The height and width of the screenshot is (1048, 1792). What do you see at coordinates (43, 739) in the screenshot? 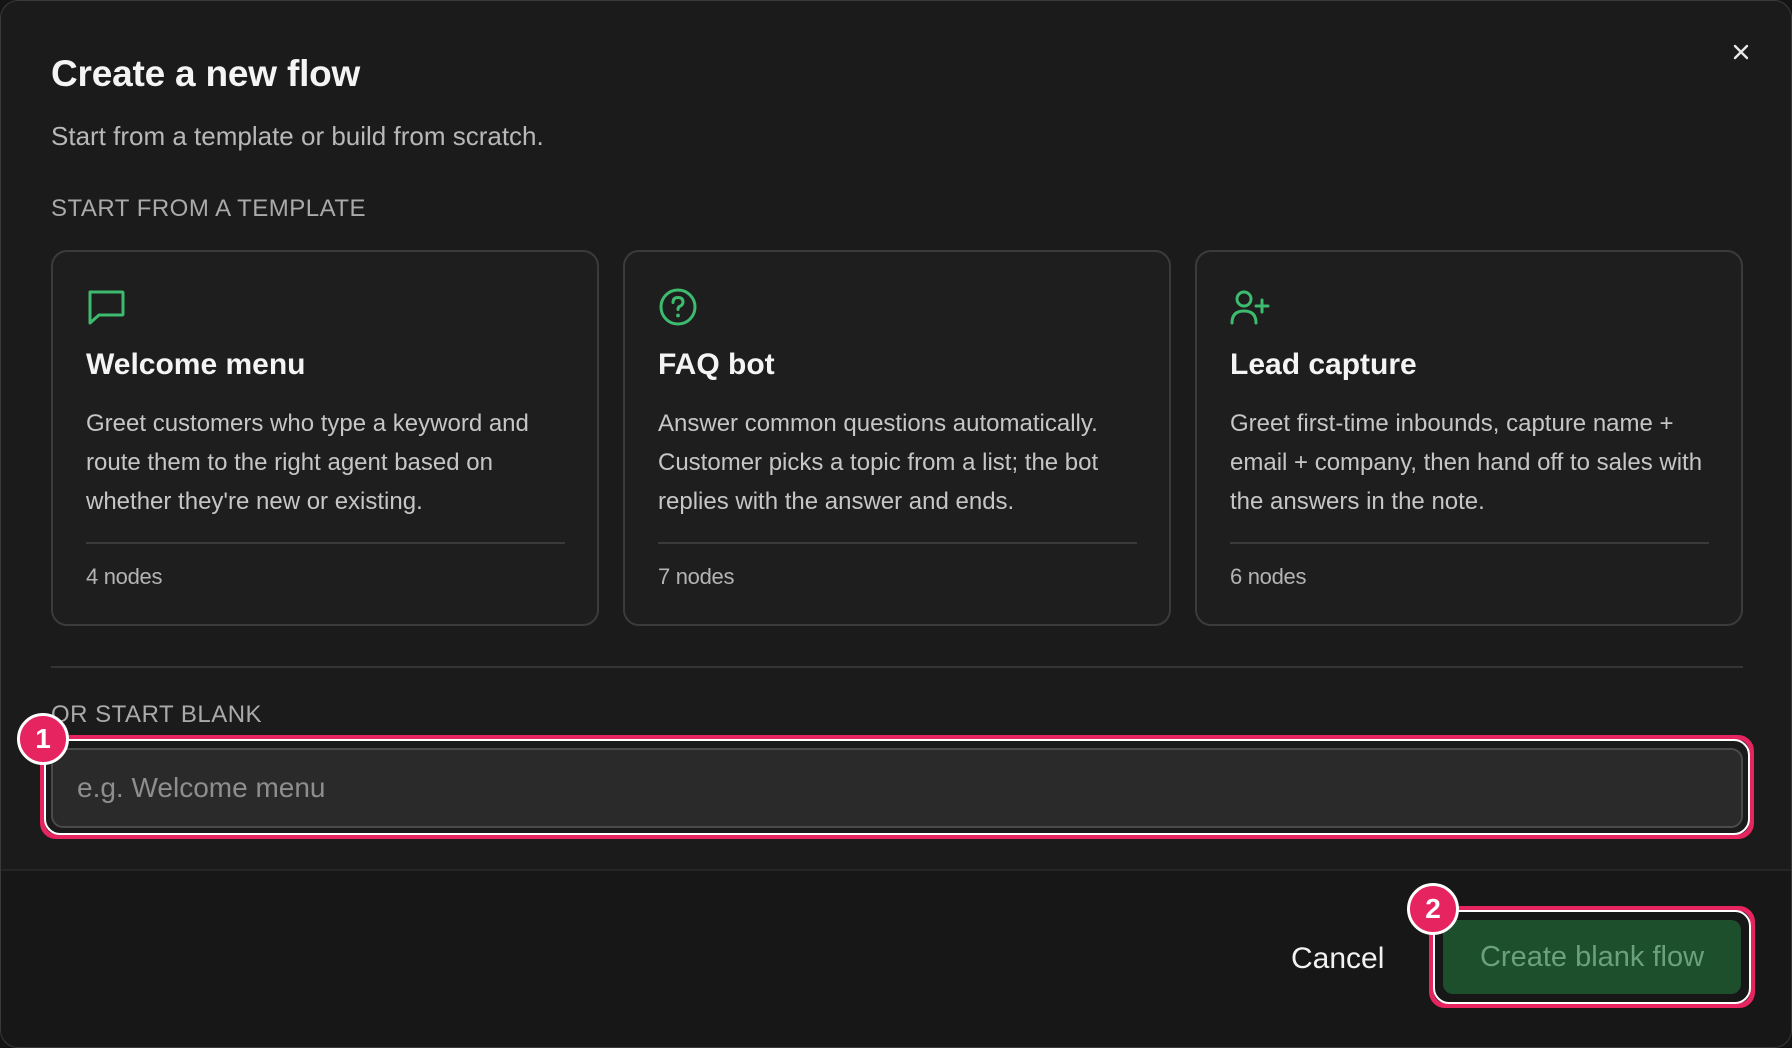
I see `step-badge: 1` at bounding box center [43, 739].